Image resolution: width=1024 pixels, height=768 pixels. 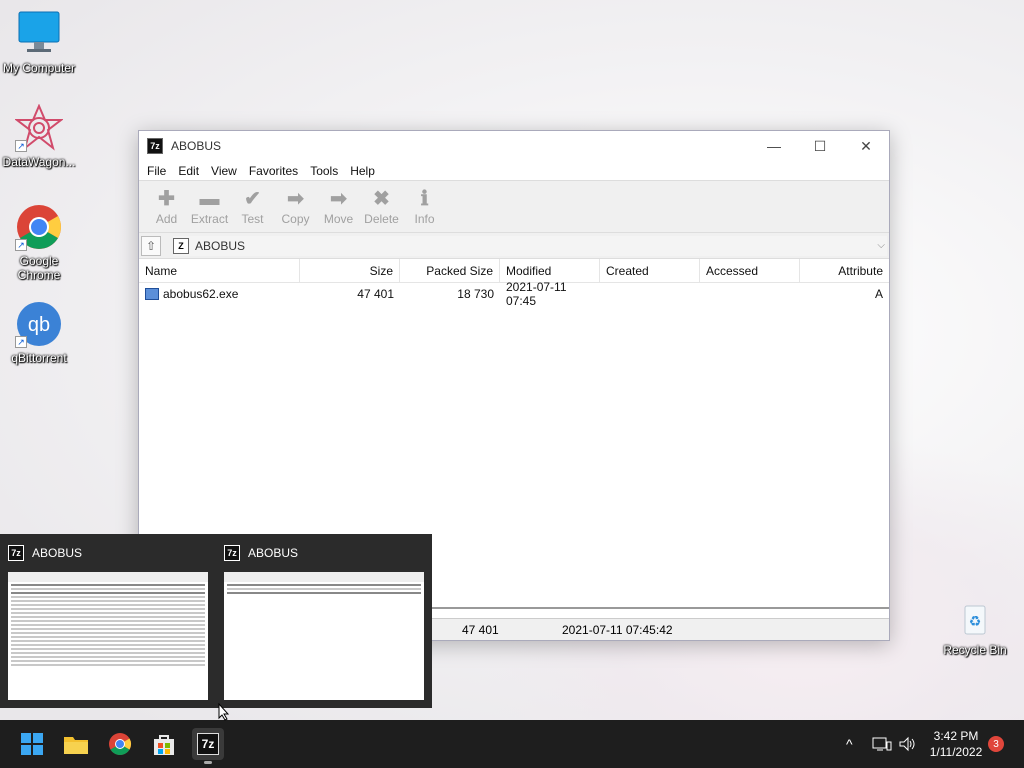 I want to click on minimize-button: —, so click(x=774, y=146).